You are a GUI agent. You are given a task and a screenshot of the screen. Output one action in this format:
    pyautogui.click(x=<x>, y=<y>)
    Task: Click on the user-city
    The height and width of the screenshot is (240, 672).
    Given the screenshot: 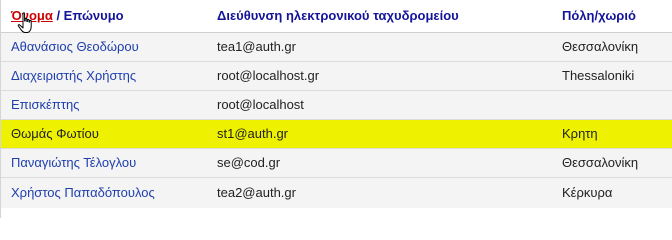 What is the action you would take?
    pyautogui.click(x=614, y=104)
    